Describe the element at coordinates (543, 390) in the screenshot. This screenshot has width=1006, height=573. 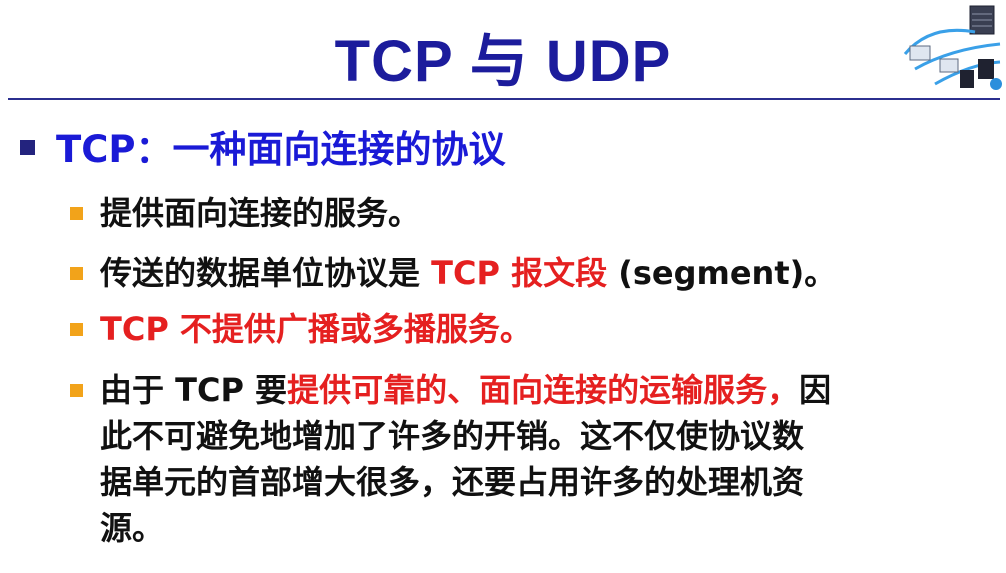
I see `highlight-text: 提供可靠的、面向连接的运输服务，` at that location.